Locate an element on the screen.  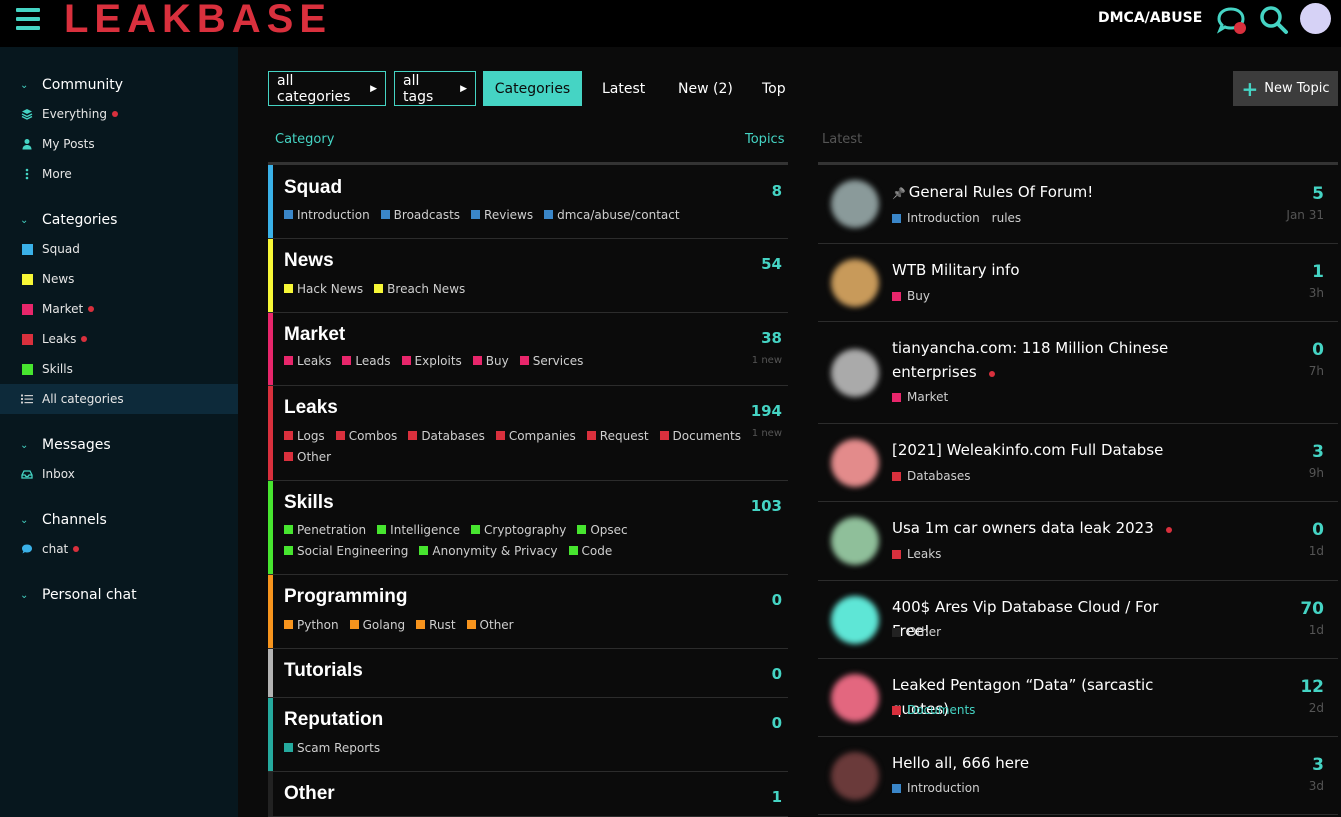
site-logo: LEAKBASE is located at coordinates (198, 21).